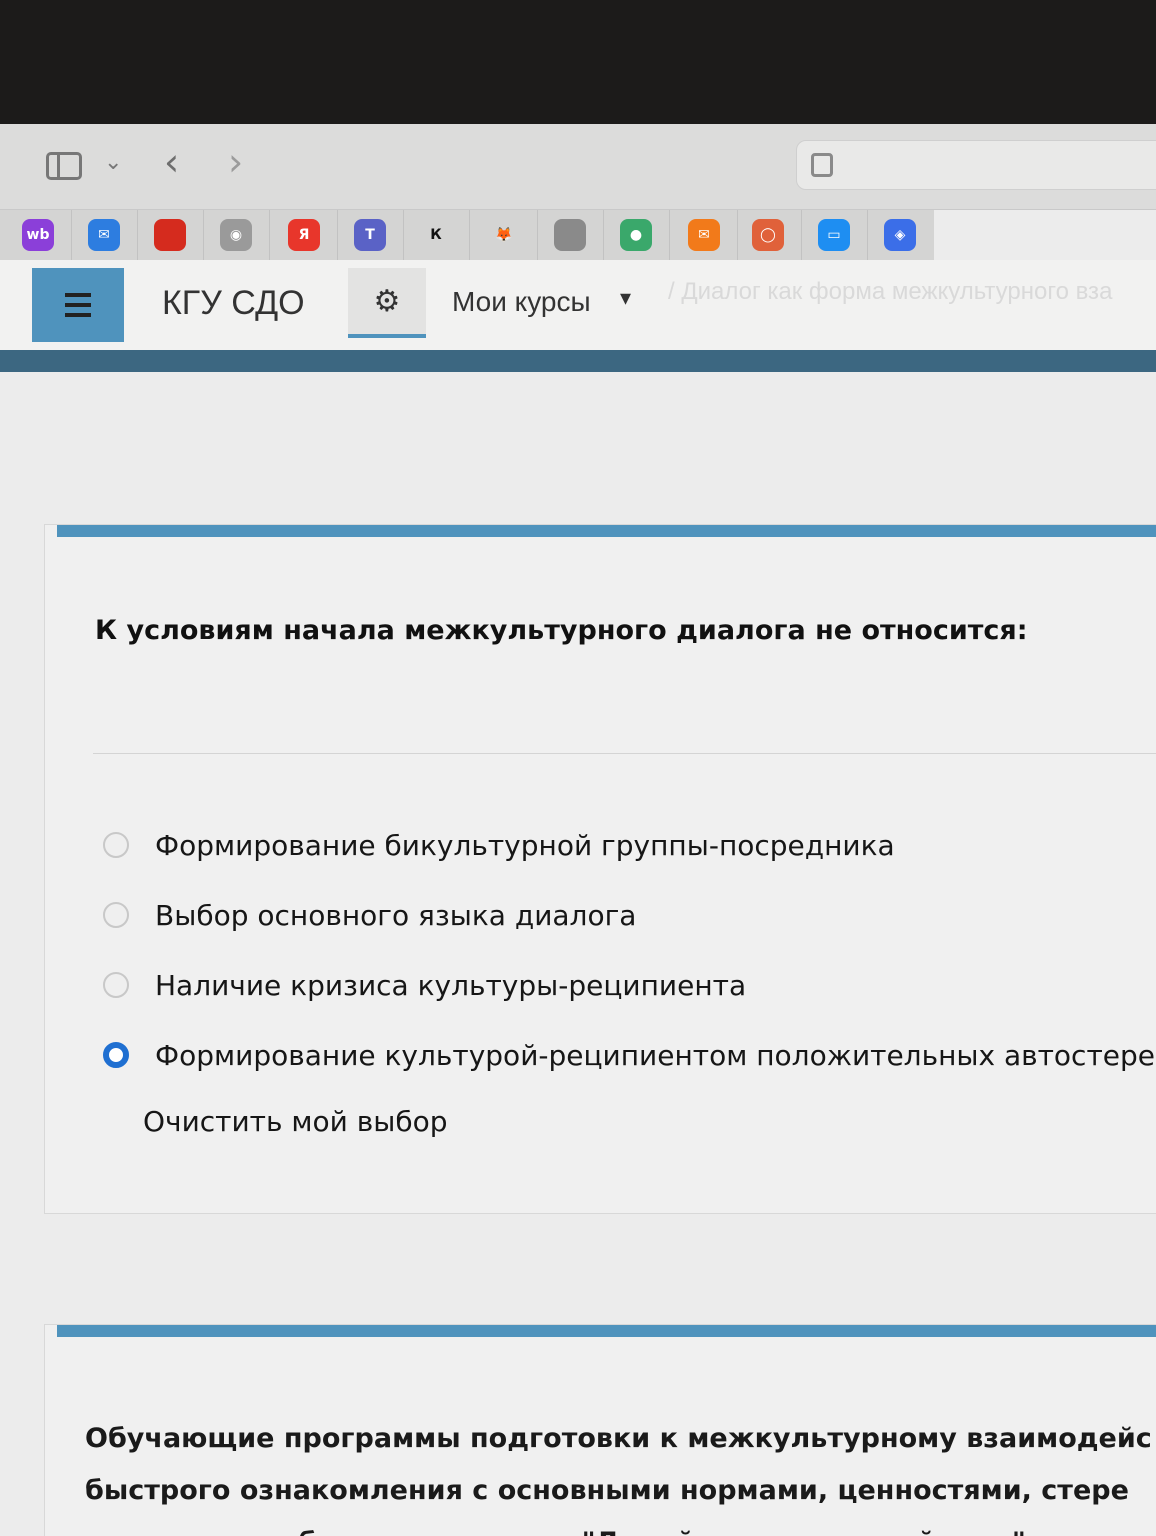 This screenshot has height=1536, width=1156. Describe the element at coordinates (304, 235) in the screenshot. I see `favorite-yandex-icon: Я` at that location.